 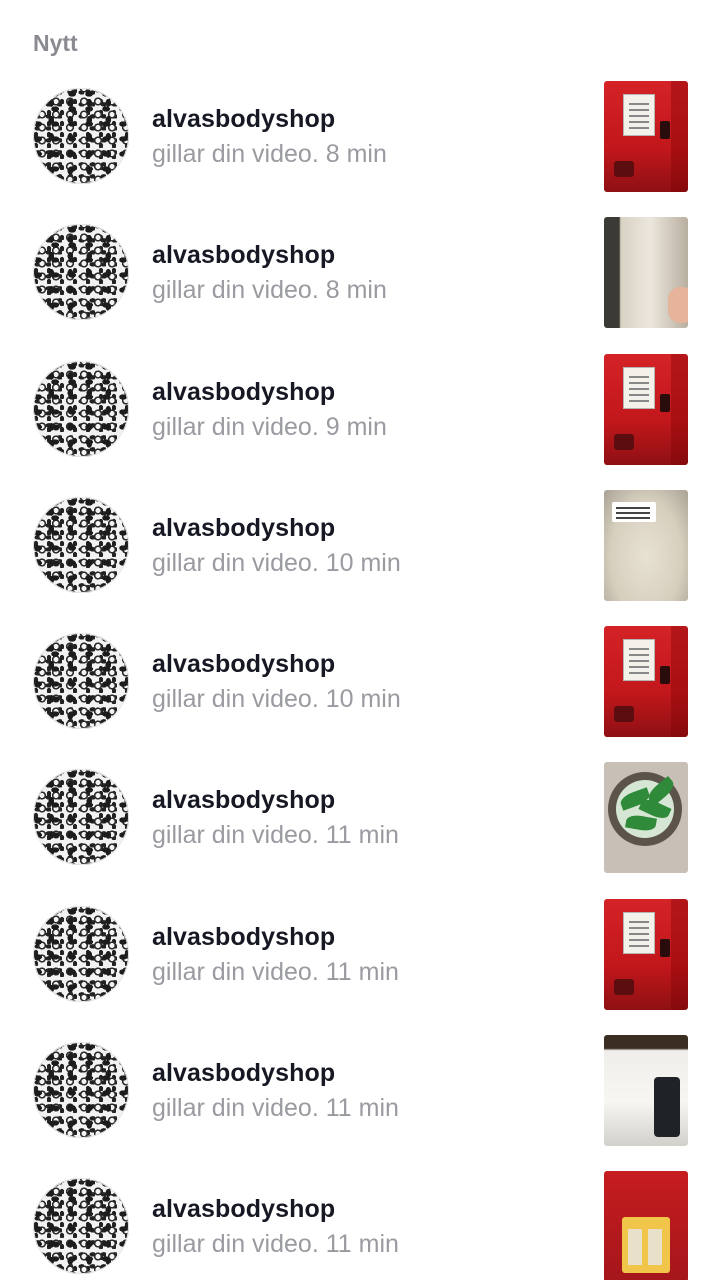 What do you see at coordinates (634, 511) in the screenshot?
I see `caption-sticker` at bounding box center [634, 511].